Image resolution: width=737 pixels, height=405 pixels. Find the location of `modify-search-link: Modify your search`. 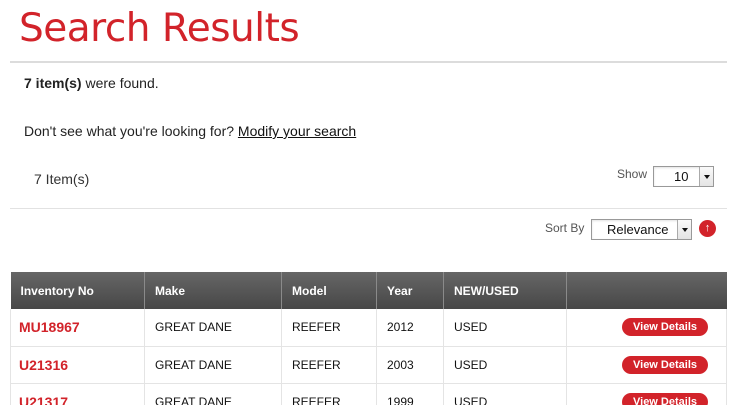

modify-search-link: Modify your search is located at coordinates (297, 131).